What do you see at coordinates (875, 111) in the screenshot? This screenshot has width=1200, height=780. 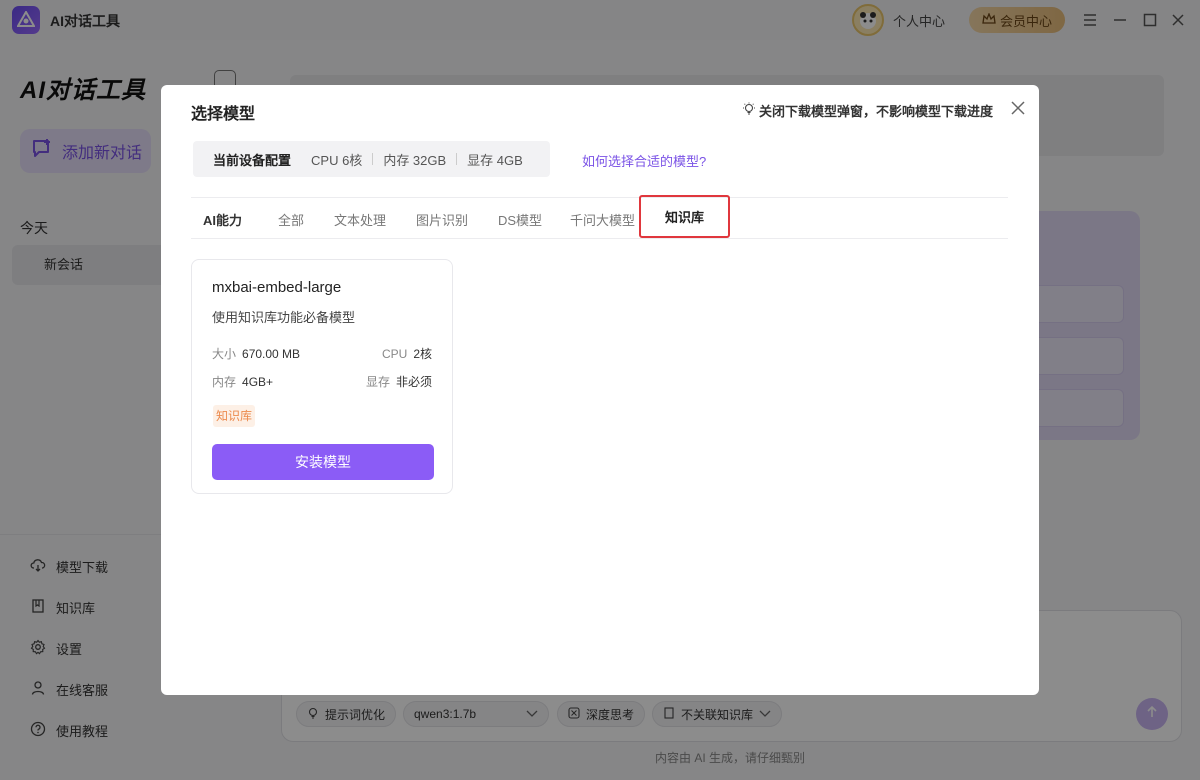 I see `close-download-popup-label: 关闭下载模型弹窗，不影响模型下载进度` at bounding box center [875, 111].